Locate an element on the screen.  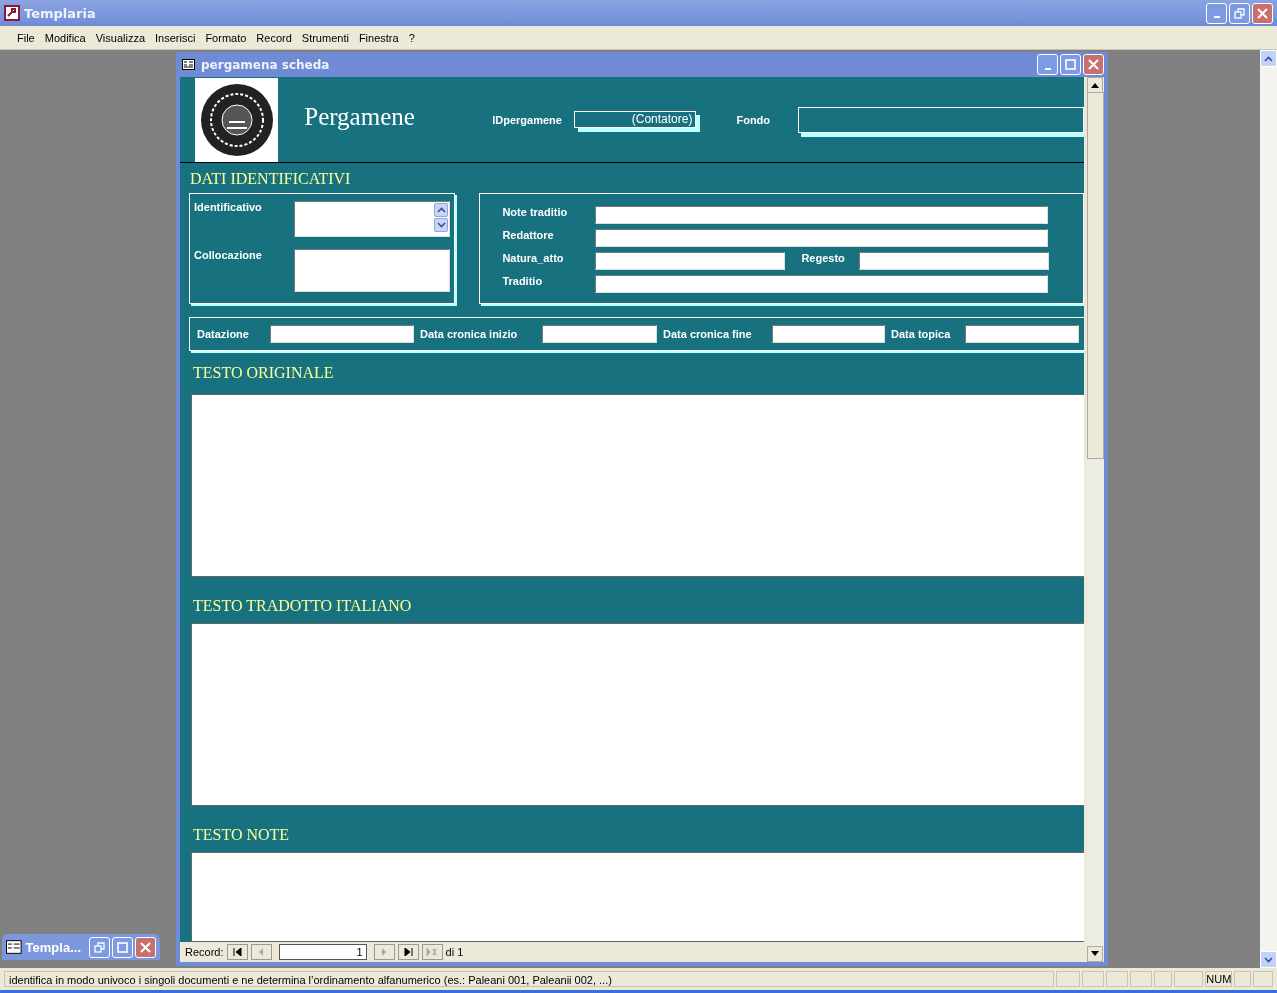
new-record-icon is located at coordinates (432, 952).